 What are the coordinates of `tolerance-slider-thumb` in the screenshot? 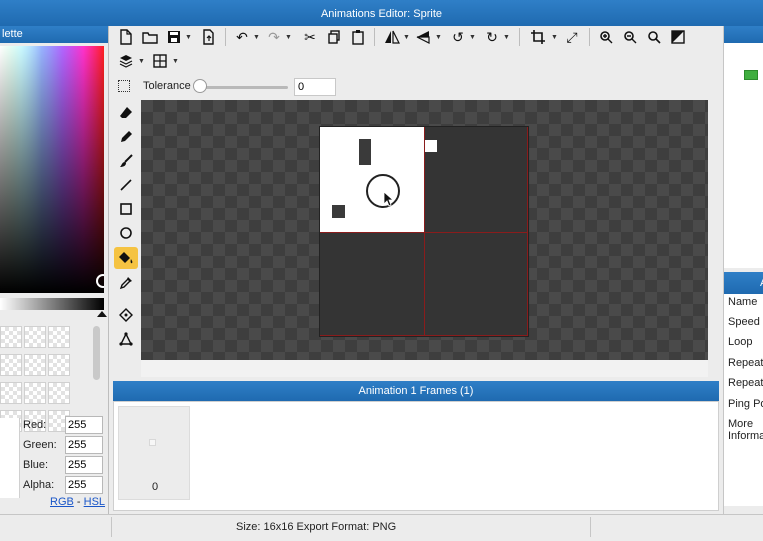 It's located at (200, 86).